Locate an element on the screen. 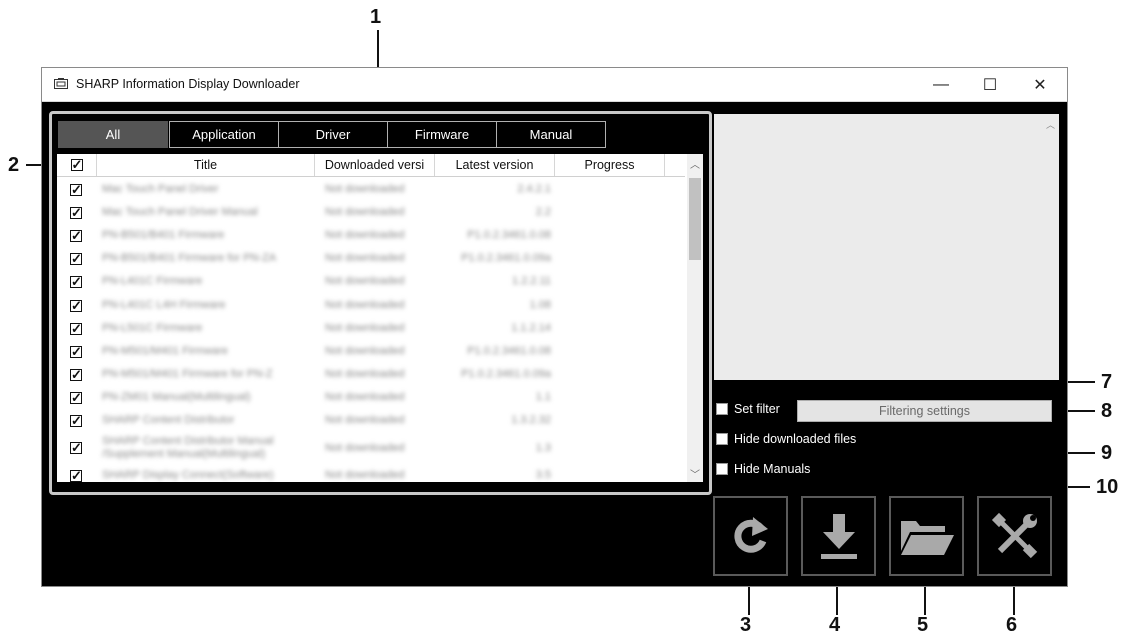 This screenshot has height=637, width=1126. tab-application: Application is located at coordinates (224, 134).